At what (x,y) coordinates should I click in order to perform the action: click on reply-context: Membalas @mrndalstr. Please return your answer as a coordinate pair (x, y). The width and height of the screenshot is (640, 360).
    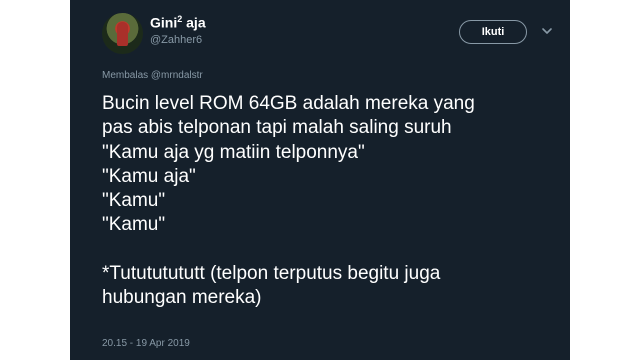
    Looking at the image, I should click on (152, 75).